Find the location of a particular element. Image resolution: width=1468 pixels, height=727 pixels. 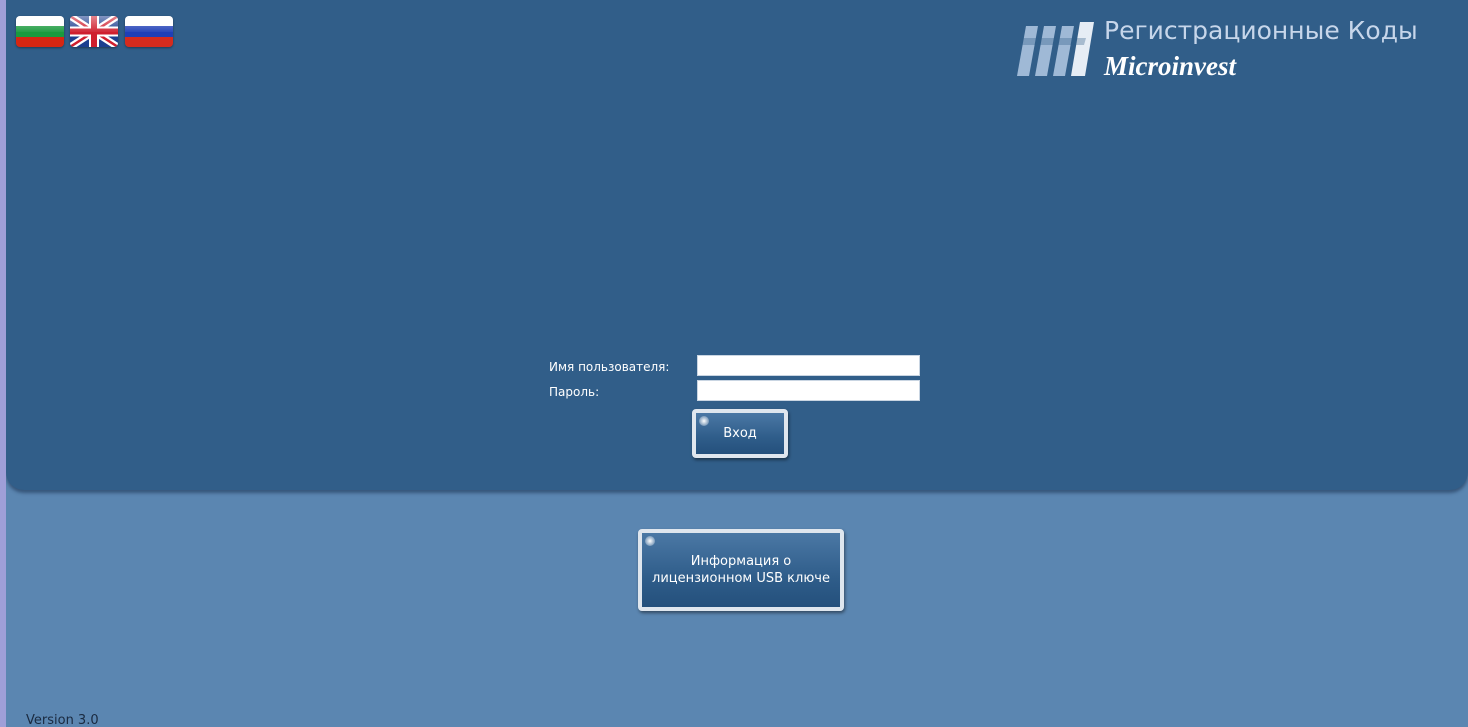

version-label: Version 3.0 is located at coordinates (62, 720).